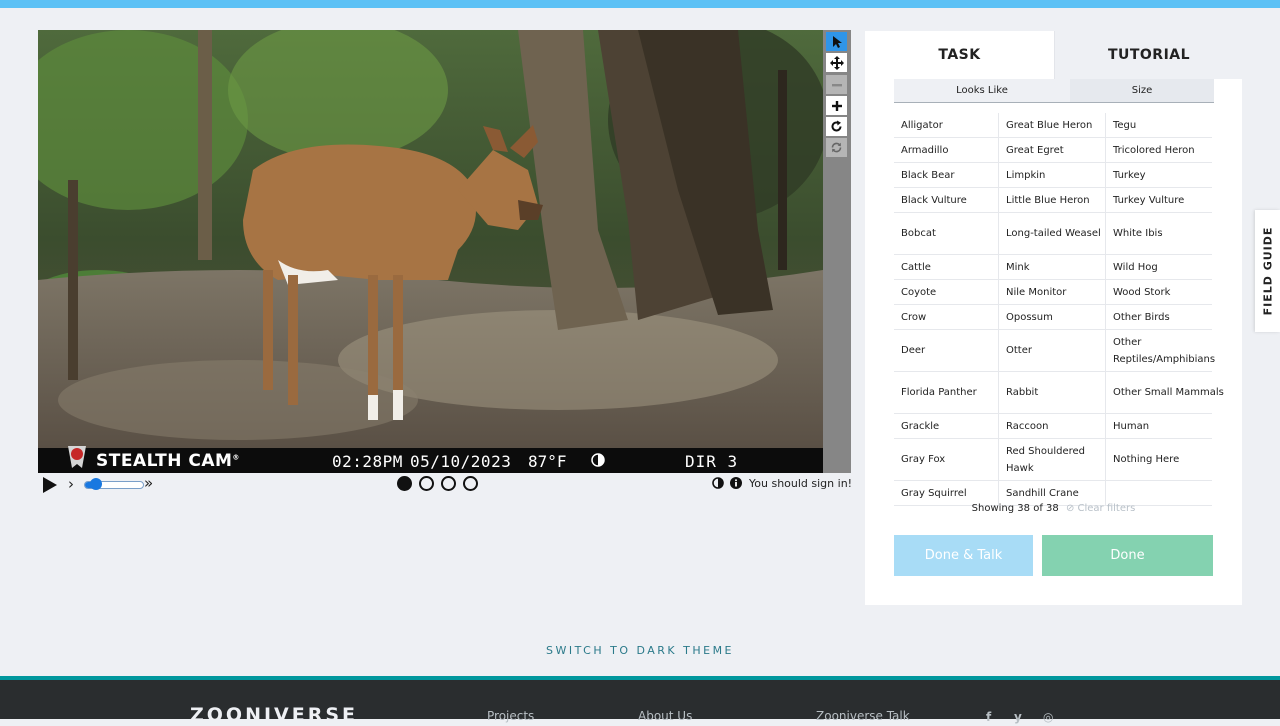  What do you see at coordinates (1015, 508) in the screenshot?
I see `showing-count-text: Showing 38 of 38` at bounding box center [1015, 508].